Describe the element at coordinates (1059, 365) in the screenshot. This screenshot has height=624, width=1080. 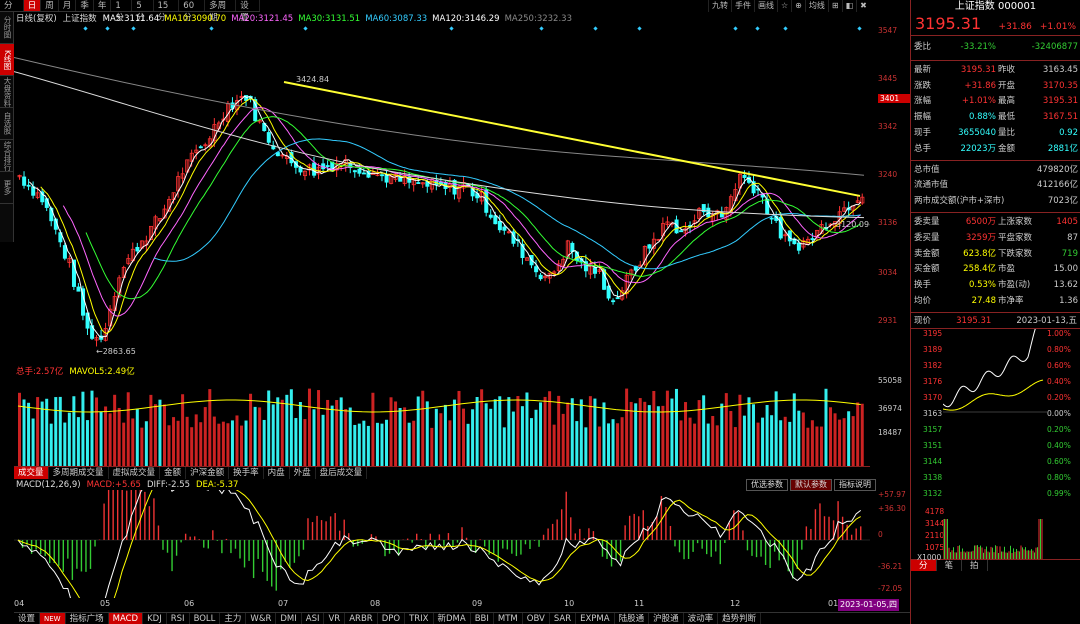
I see `intraday-pct-tick: 0.60%` at that location.